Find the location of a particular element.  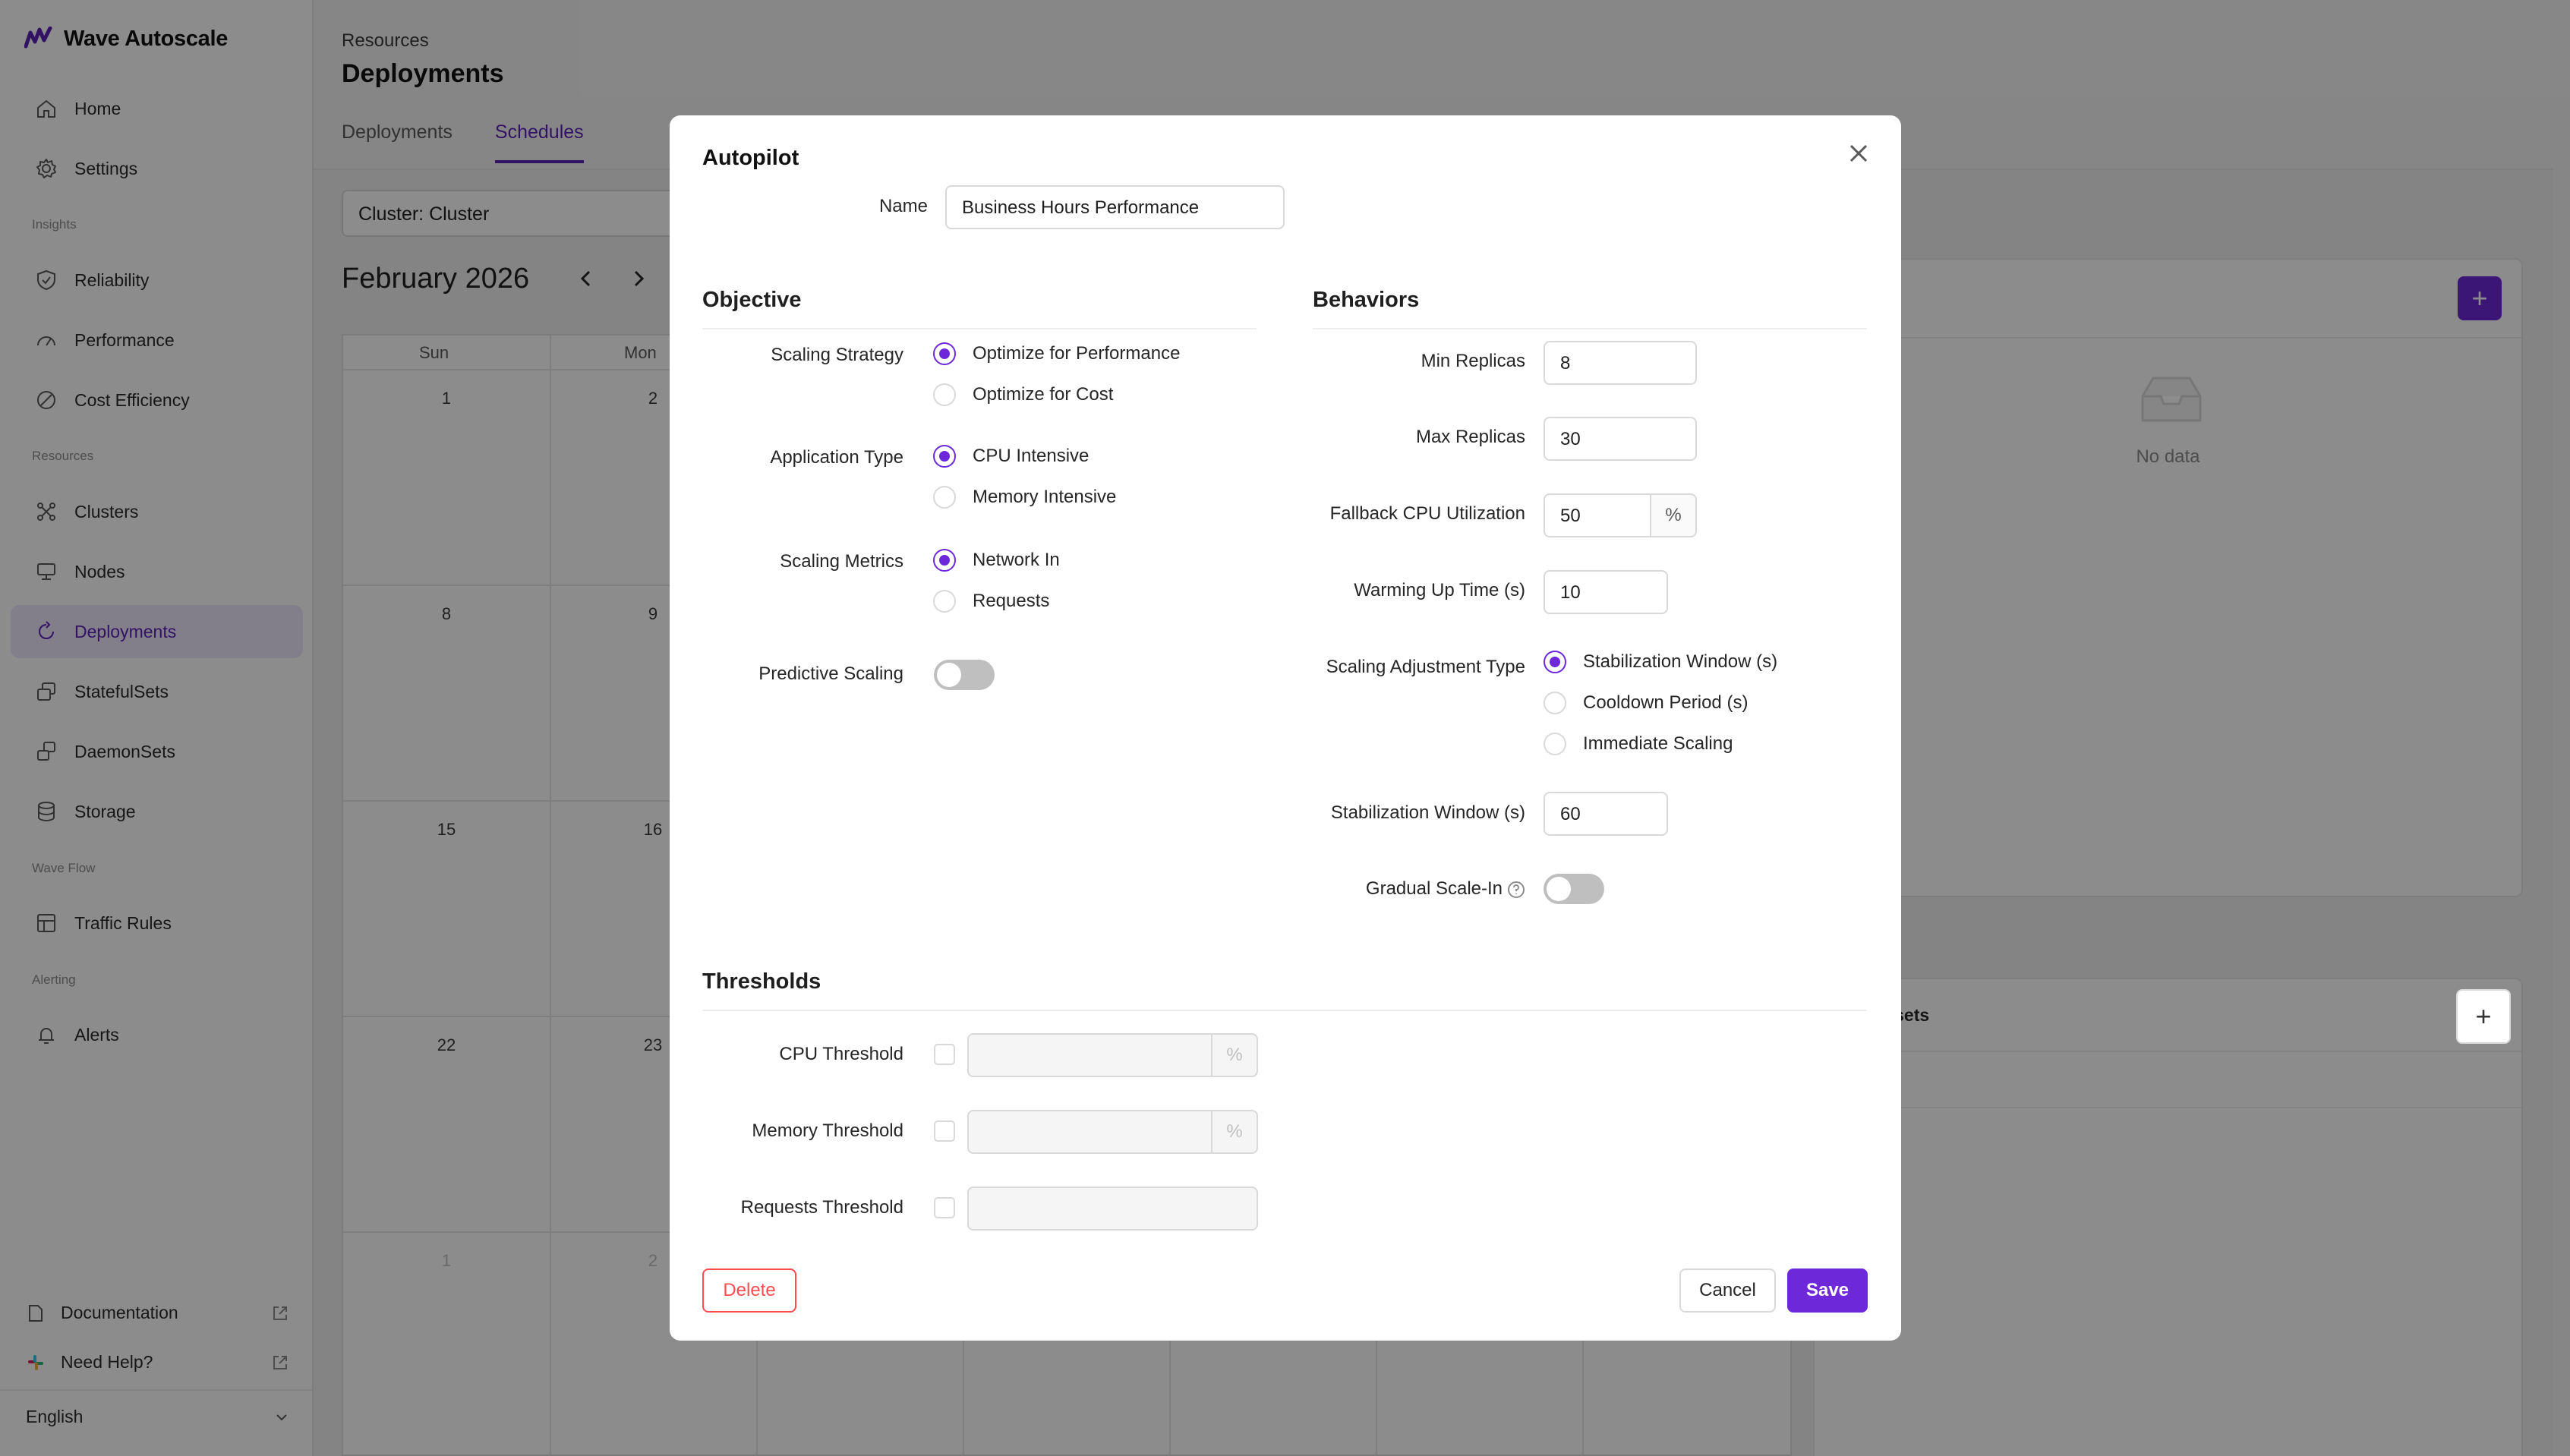

application-type-label: Application Type is located at coordinates (836, 457).